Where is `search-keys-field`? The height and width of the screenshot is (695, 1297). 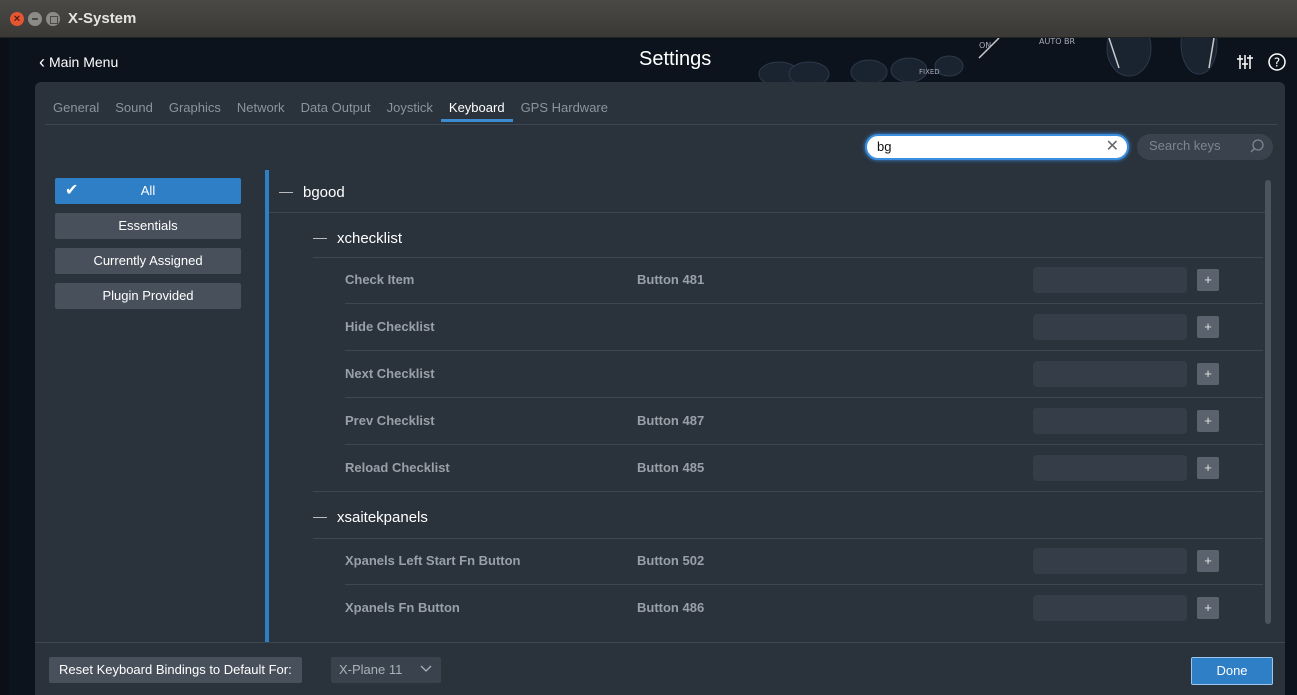
search-keys-field is located at coordinates (1205, 147).